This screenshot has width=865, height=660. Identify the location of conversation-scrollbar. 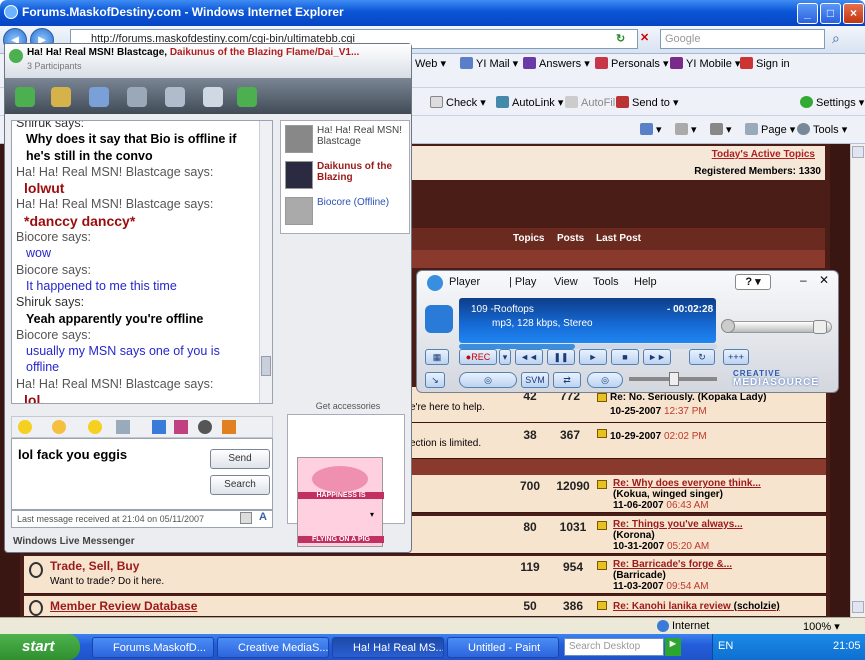
(265, 262).